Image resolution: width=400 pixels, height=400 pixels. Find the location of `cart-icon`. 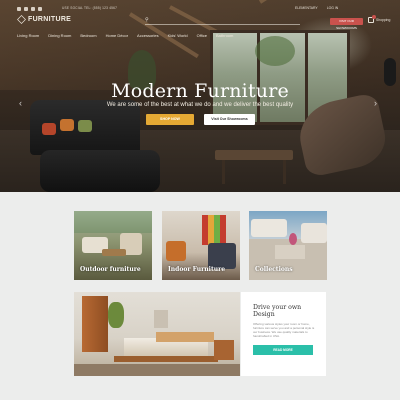

cart-icon is located at coordinates (372, 19).